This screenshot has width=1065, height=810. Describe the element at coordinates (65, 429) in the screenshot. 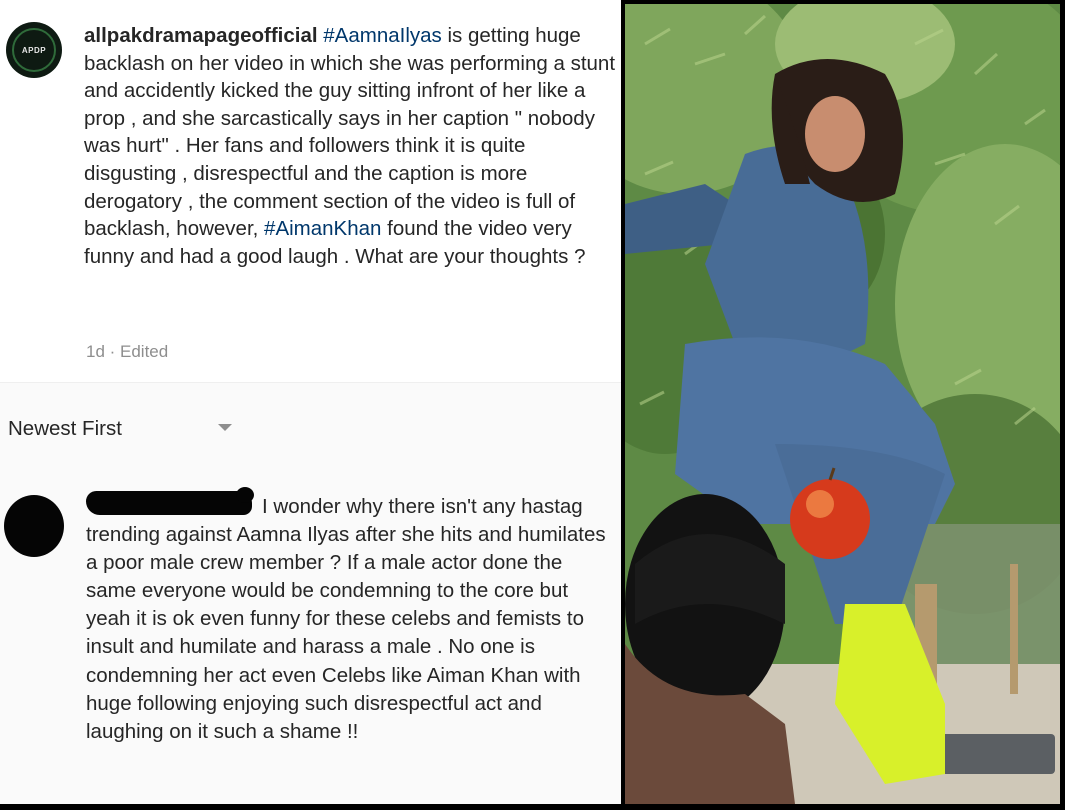

I see `sort-label: Newest First` at that location.